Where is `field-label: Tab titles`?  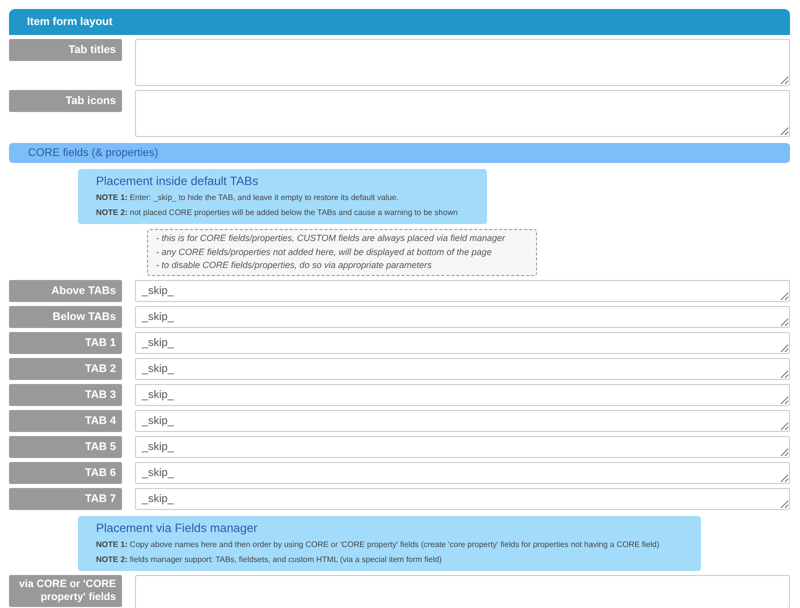 field-label: Tab titles is located at coordinates (65, 50).